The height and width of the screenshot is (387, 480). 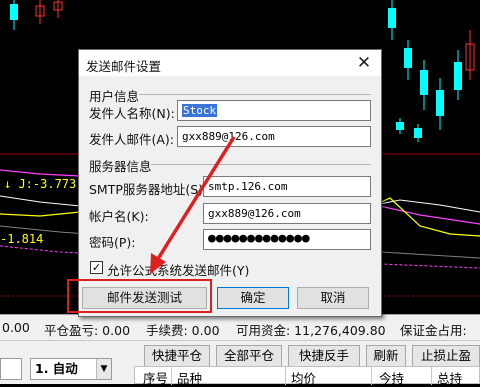 I want to click on sender-name-input: Stock, so click(x=274, y=110).